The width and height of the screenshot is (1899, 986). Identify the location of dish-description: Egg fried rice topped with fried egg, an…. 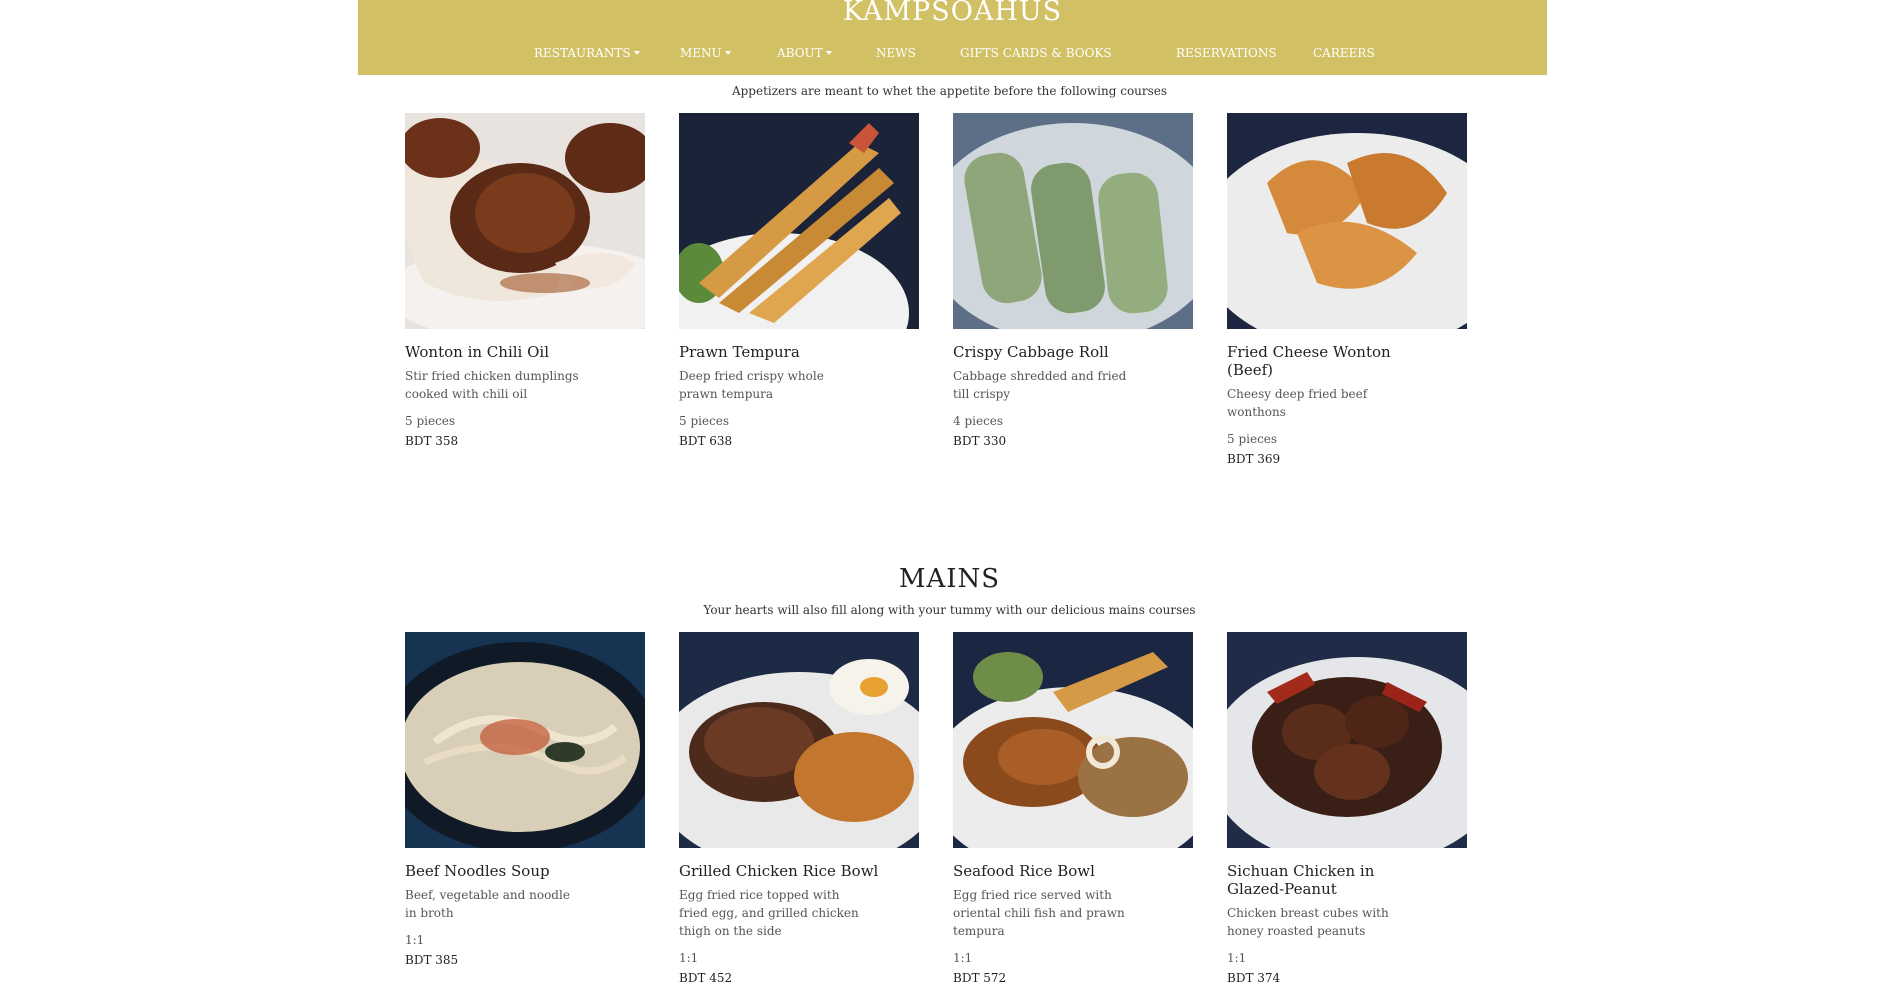
(769, 913).